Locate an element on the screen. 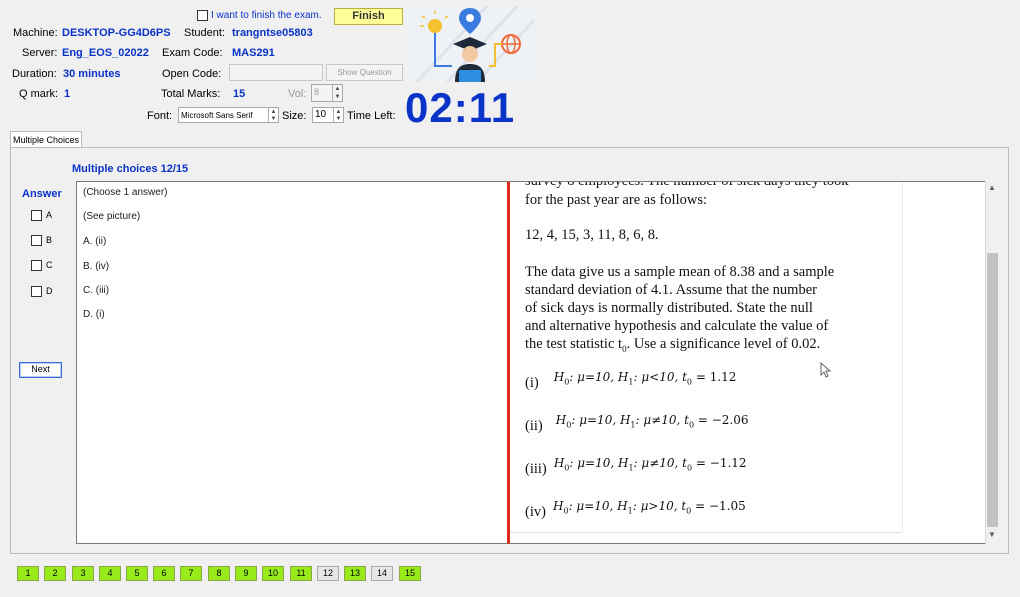  nav-question-7: 7 is located at coordinates (191, 573).